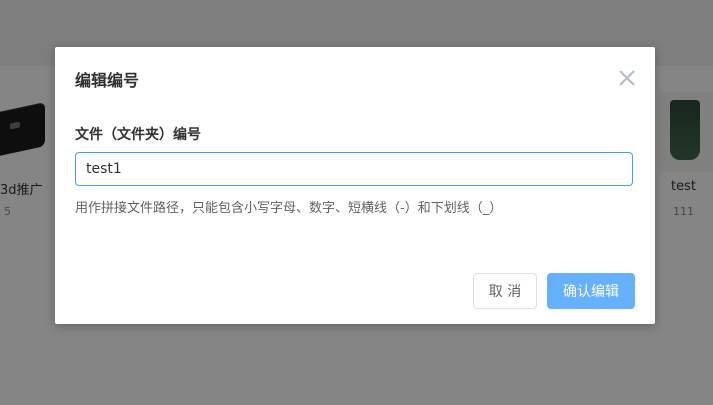 This screenshot has width=713, height=405. Describe the element at coordinates (107, 80) in the screenshot. I see `dialog-title: 编辑编号` at that location.